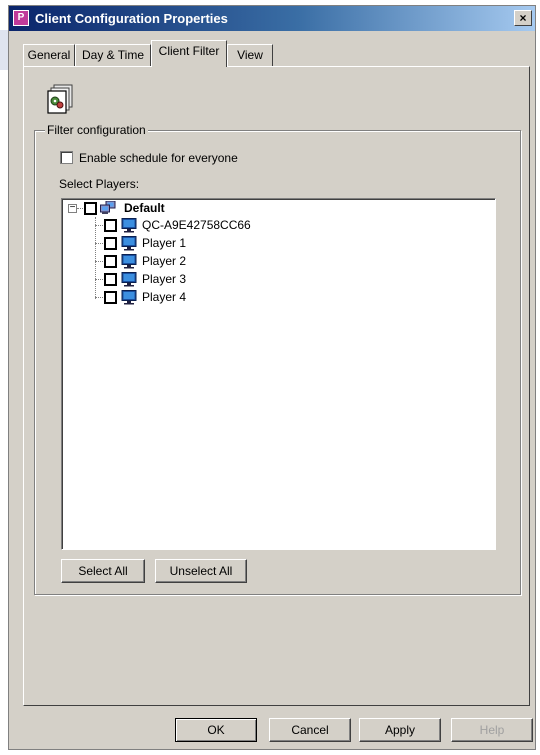  What do you see at coordinates (103, 571) in the screenshot?
I see `select-all-button: Select All` at bounding box center [103, 571].